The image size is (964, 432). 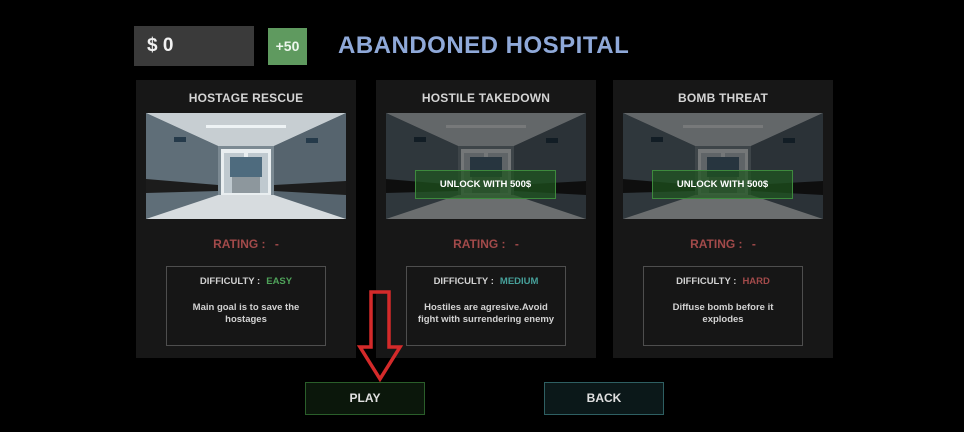 What do you see at coordinates (723, 98) in the screenshot?
I see `mission-title: BOMB THREAT` at bounding box center [723, 98].